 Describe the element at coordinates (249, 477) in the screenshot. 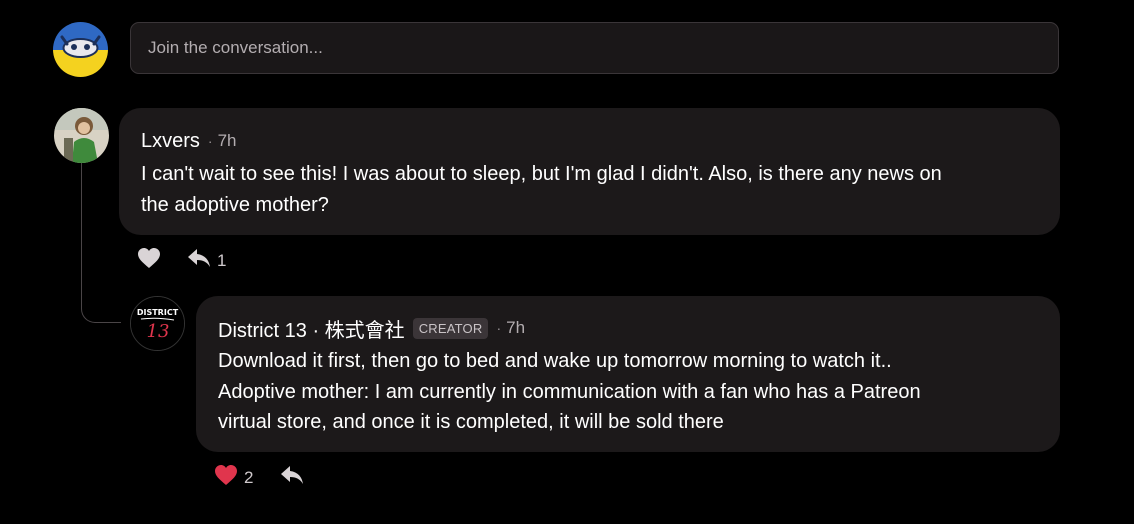

I see `like-count: 2` at that location.